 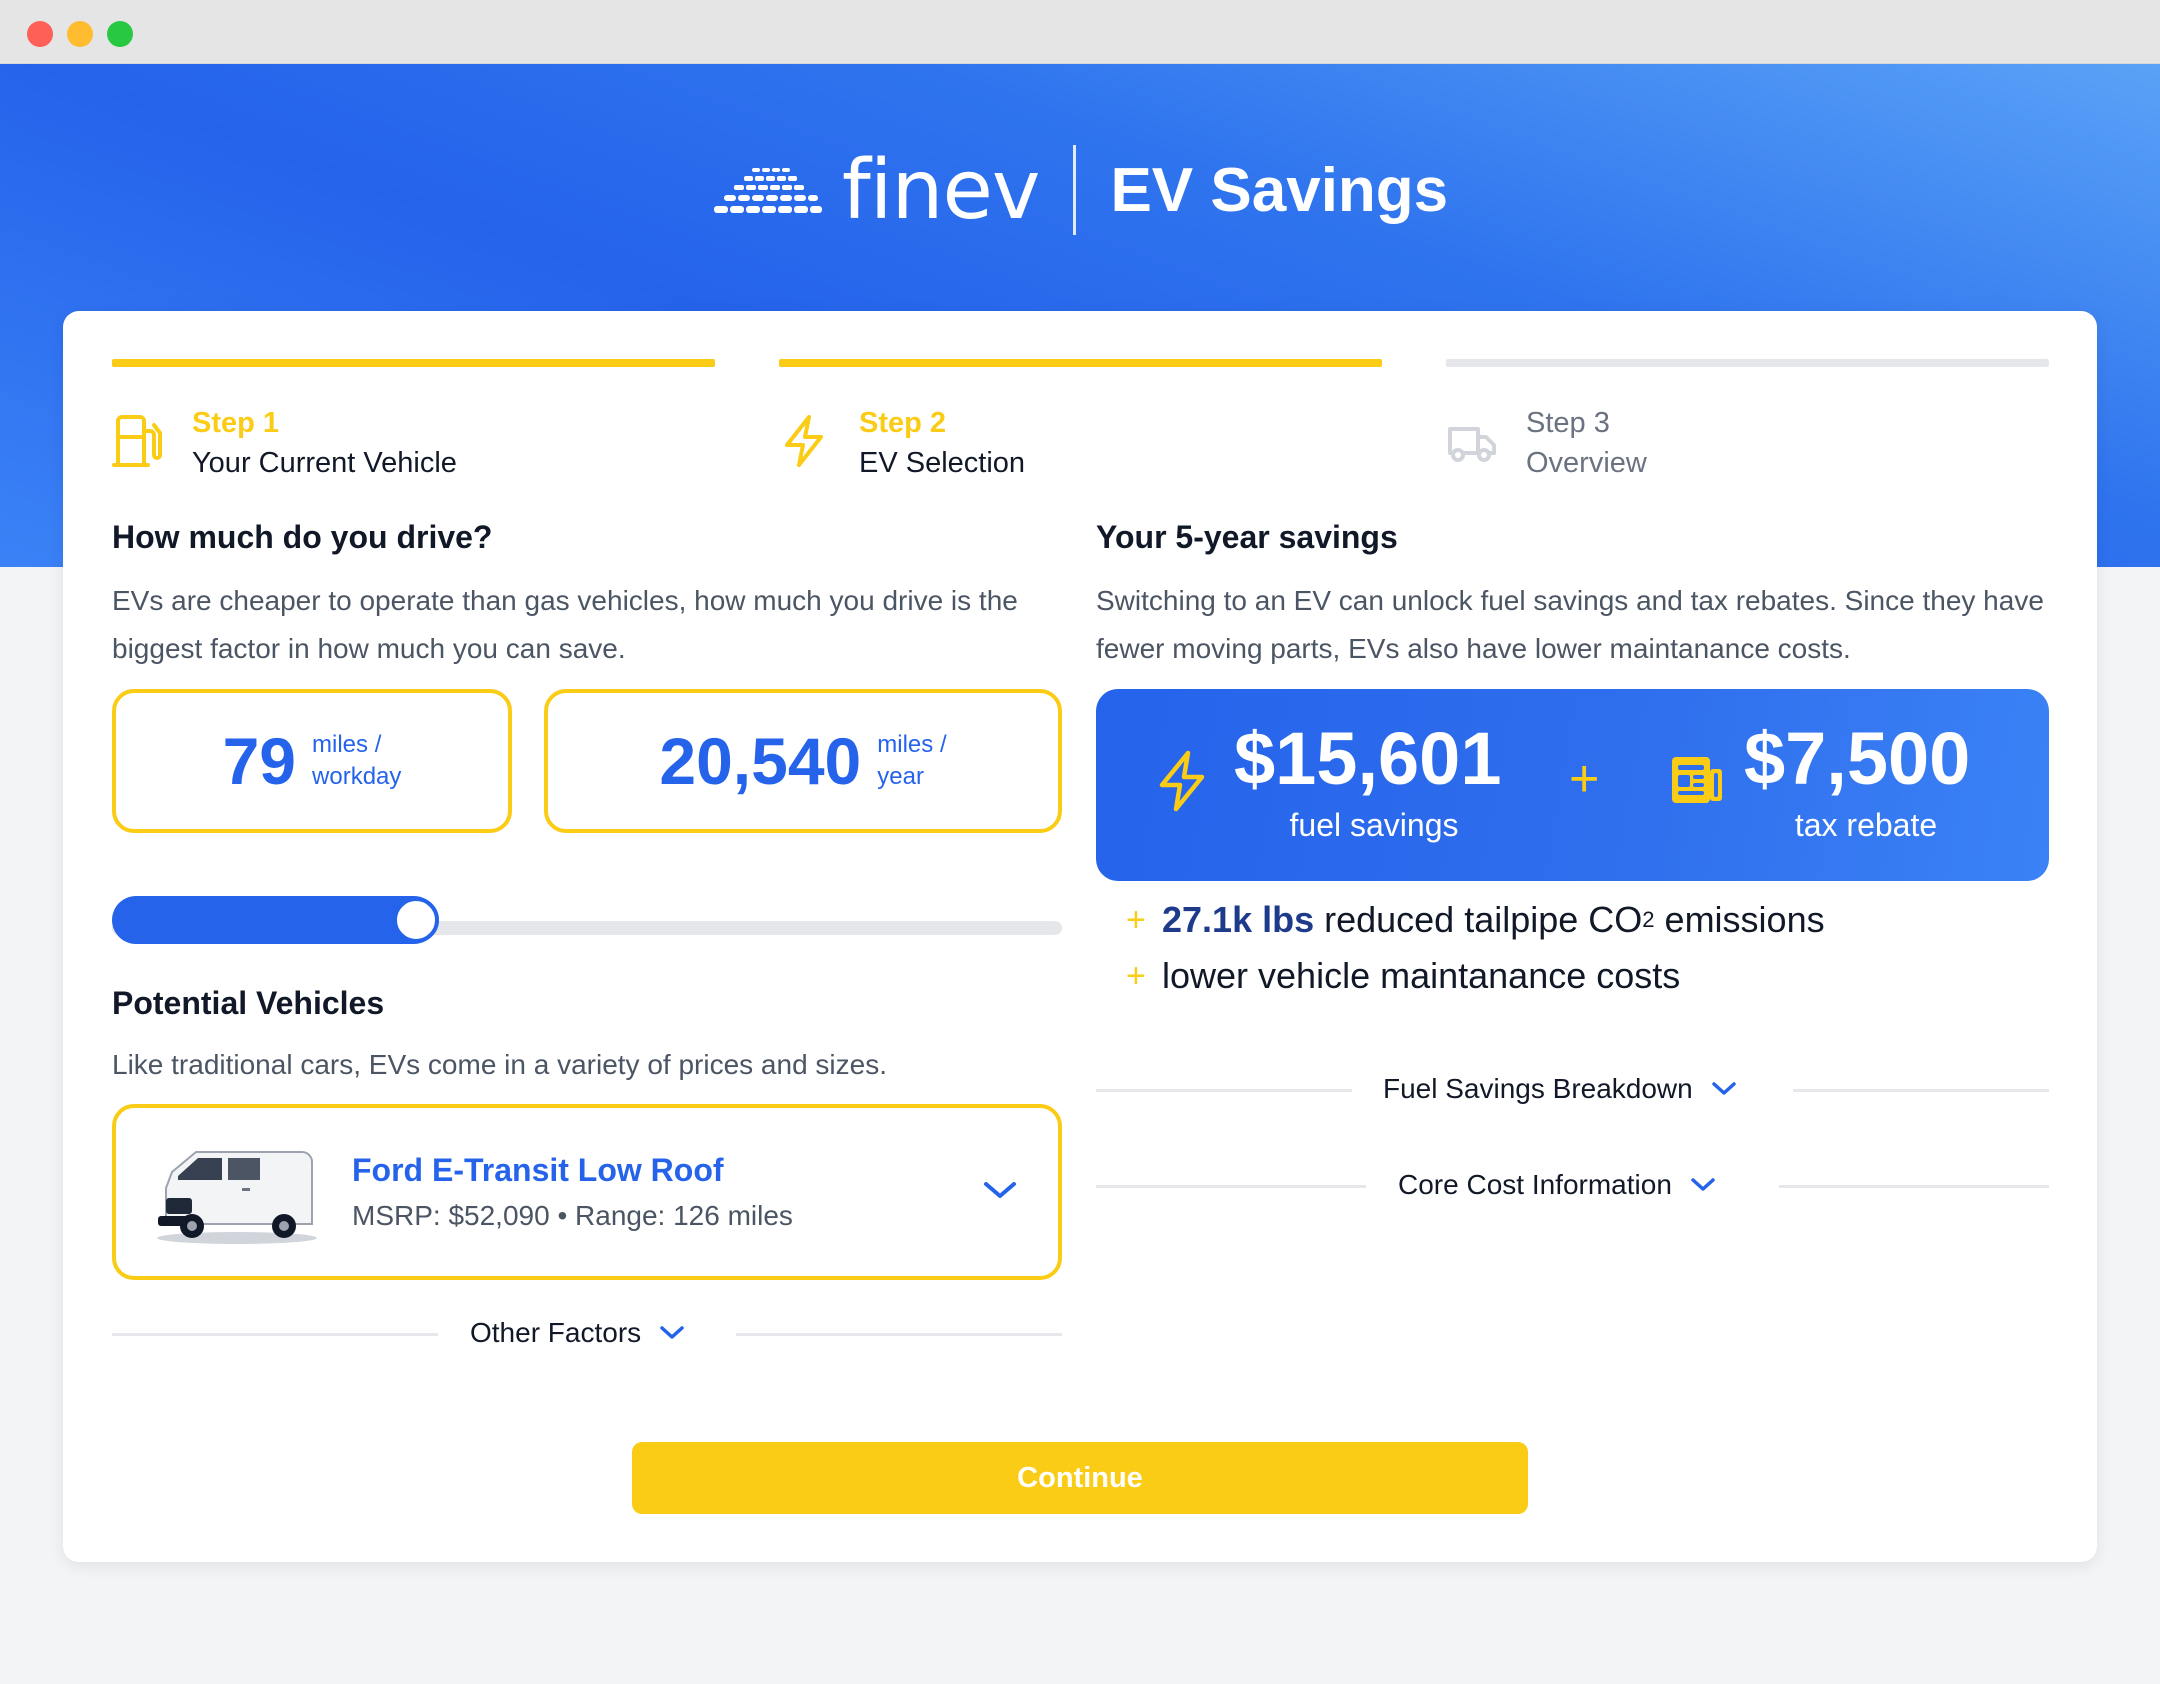 What do you see at coordinates (236, 423) in the screenshot?
I see `step-1-number: Step 1` at bounding box center [236, 423].